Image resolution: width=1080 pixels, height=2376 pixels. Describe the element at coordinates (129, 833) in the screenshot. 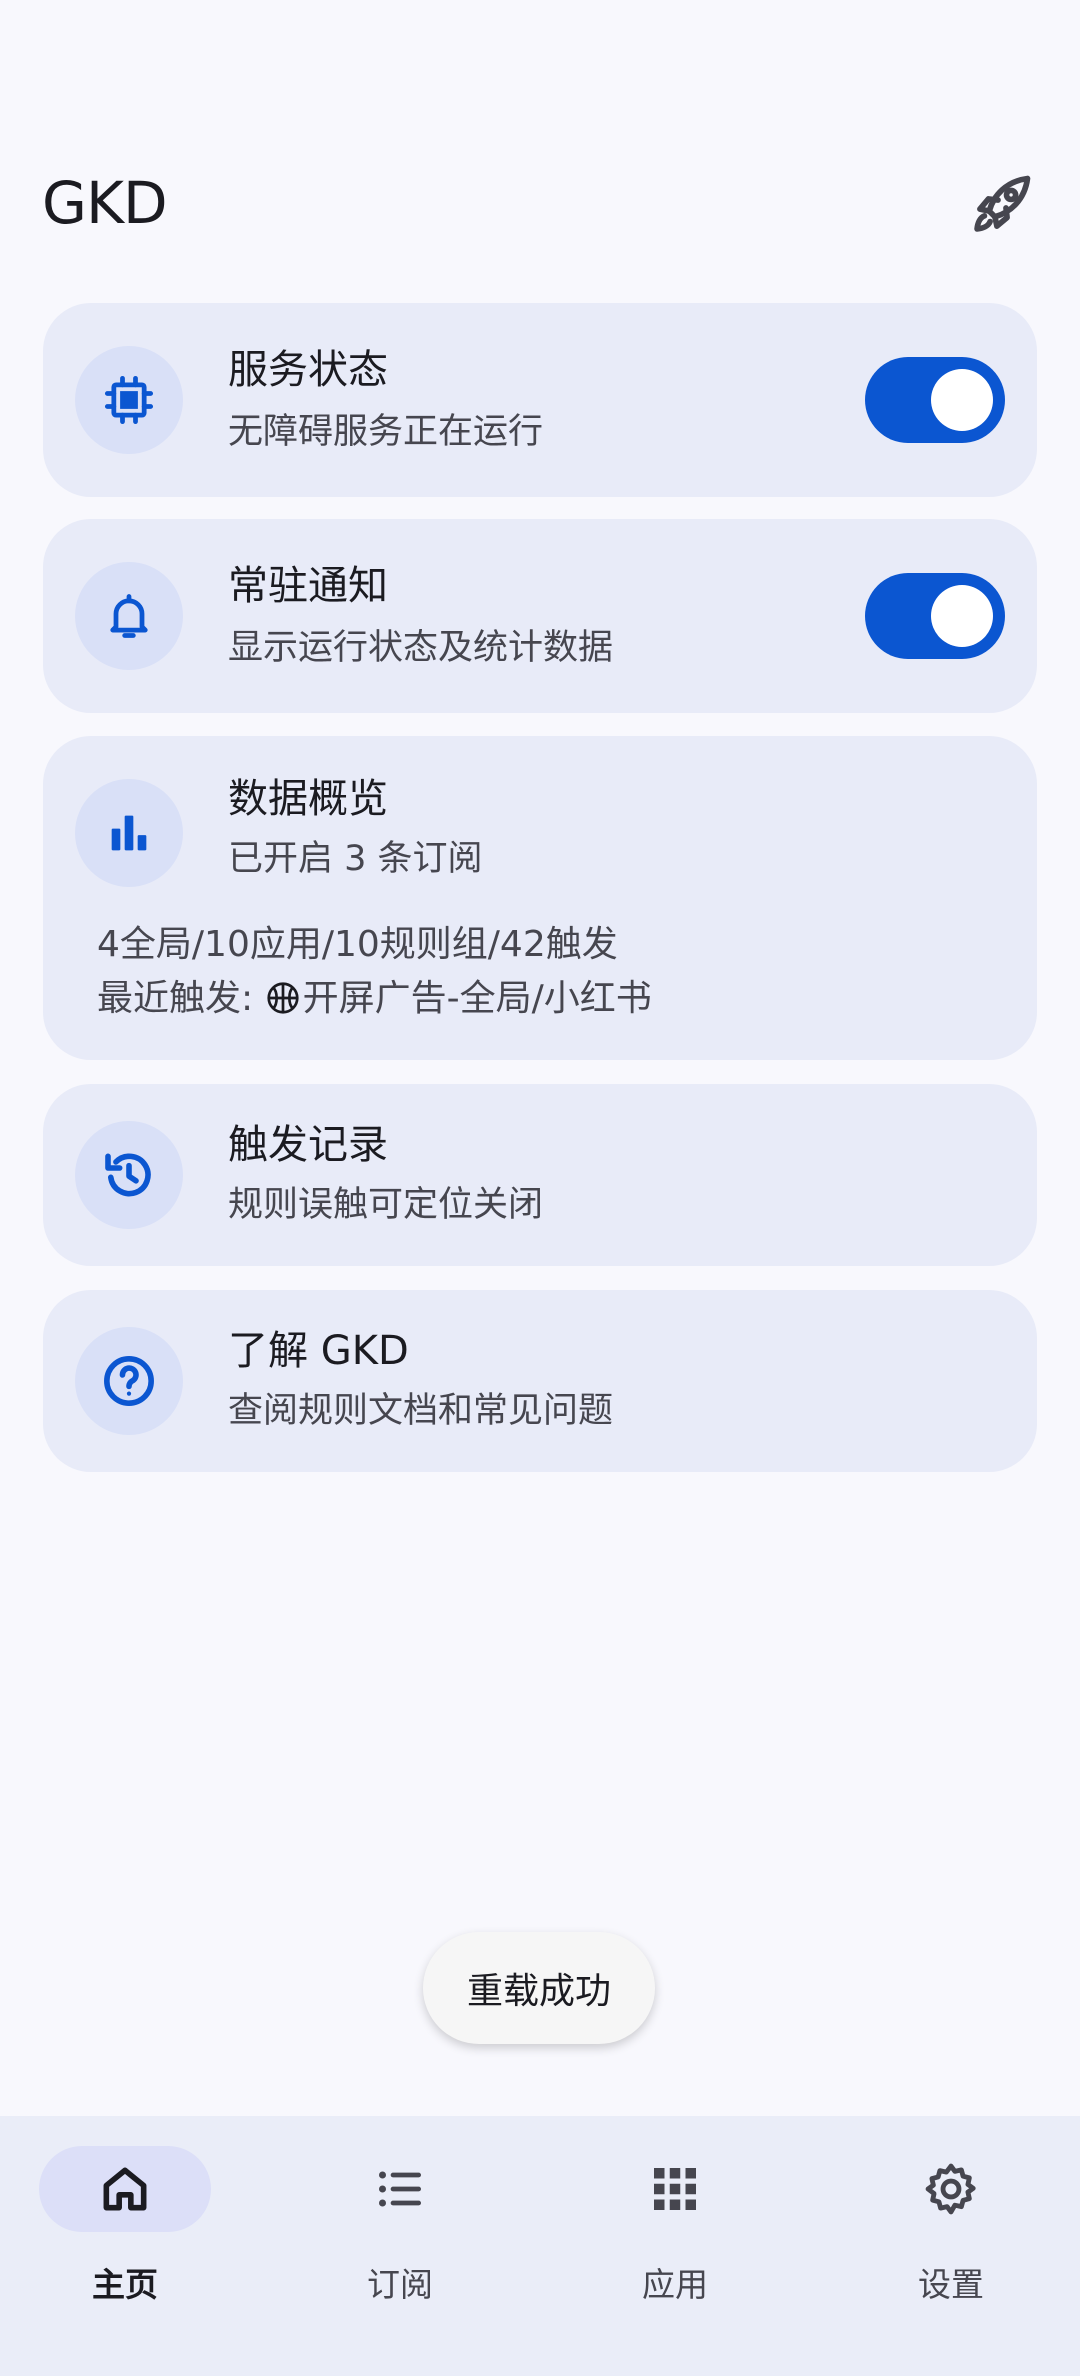

I see `bar-chart-icon` at that location.